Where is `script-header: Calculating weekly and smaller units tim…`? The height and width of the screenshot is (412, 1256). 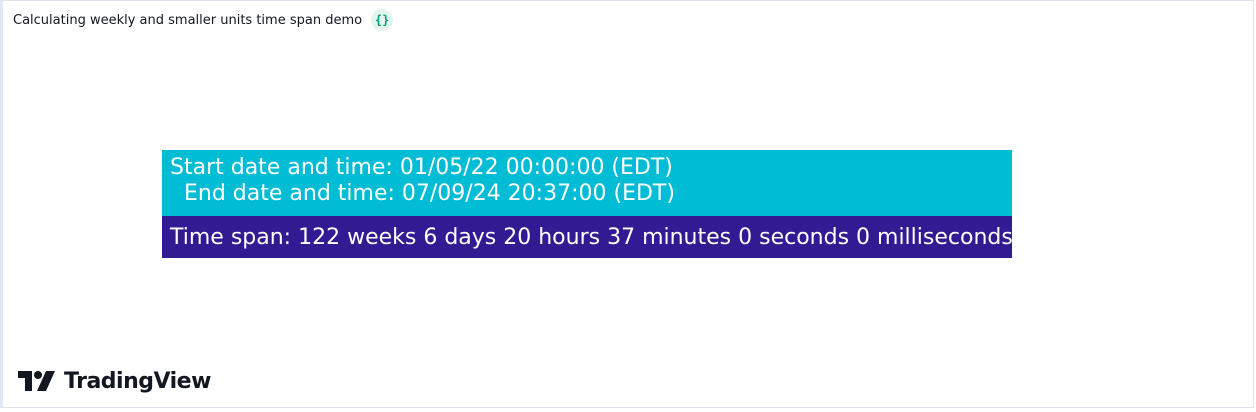 script-header: Calculating weekly and smaller units tim… is located at coordinates (203, 20).